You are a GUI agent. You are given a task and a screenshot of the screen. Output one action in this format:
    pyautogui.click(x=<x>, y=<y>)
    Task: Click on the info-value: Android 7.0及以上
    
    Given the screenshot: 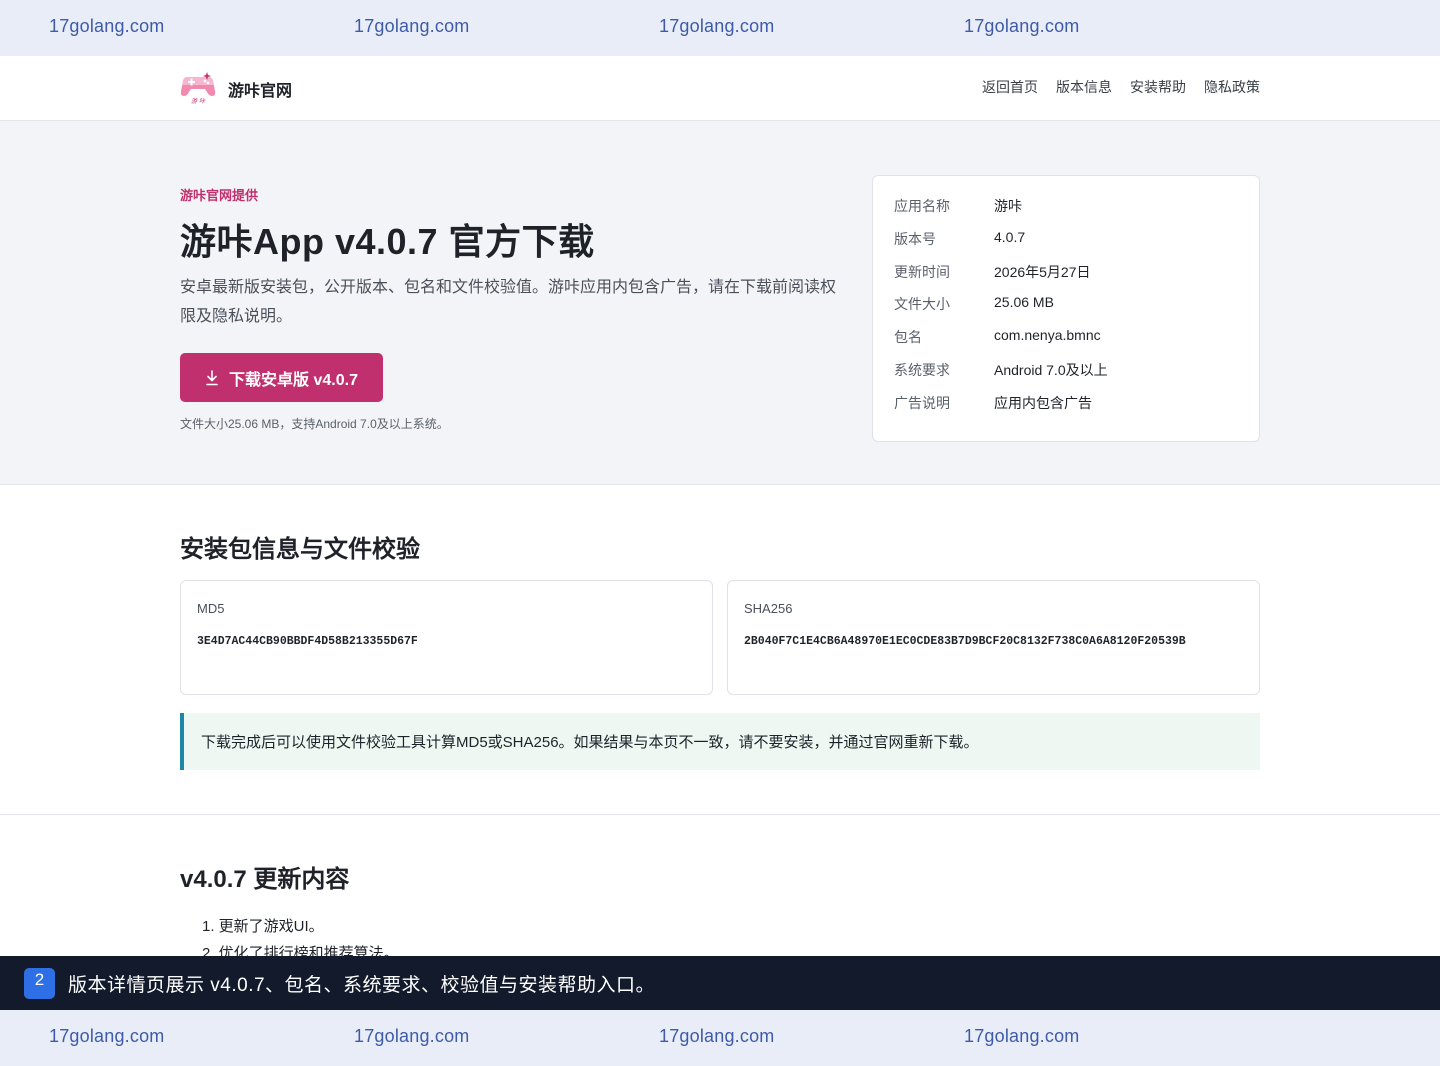 What is the action you would take?
    pyautogui.click(x=1051, y=369)
    